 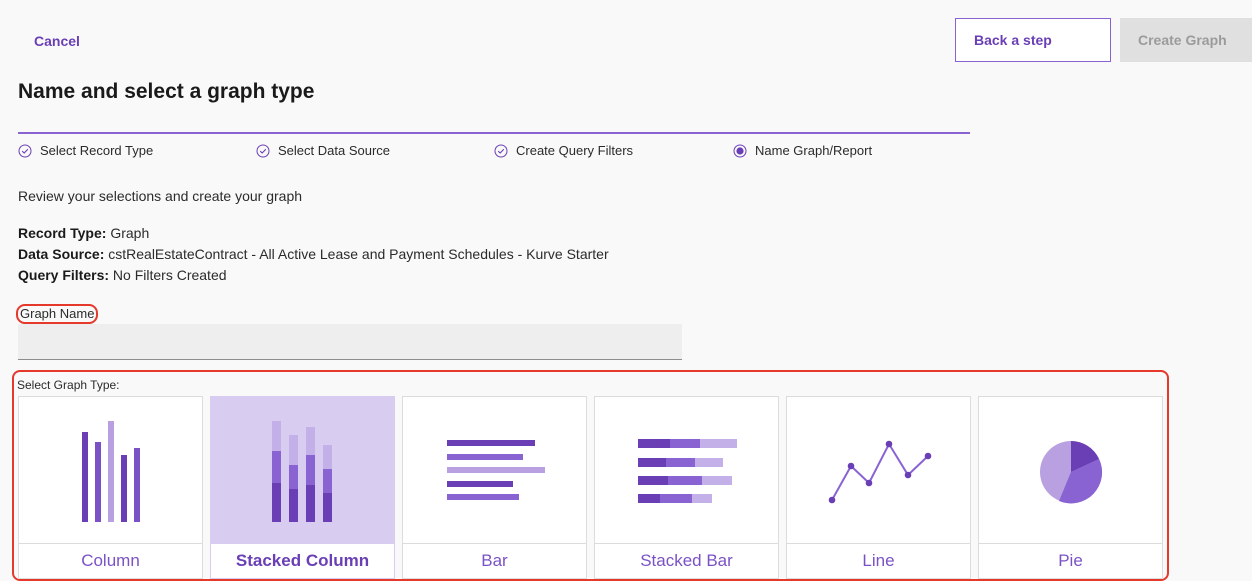 I want to click on step-label: Name Graph/Report, so click(x=814, y=150).